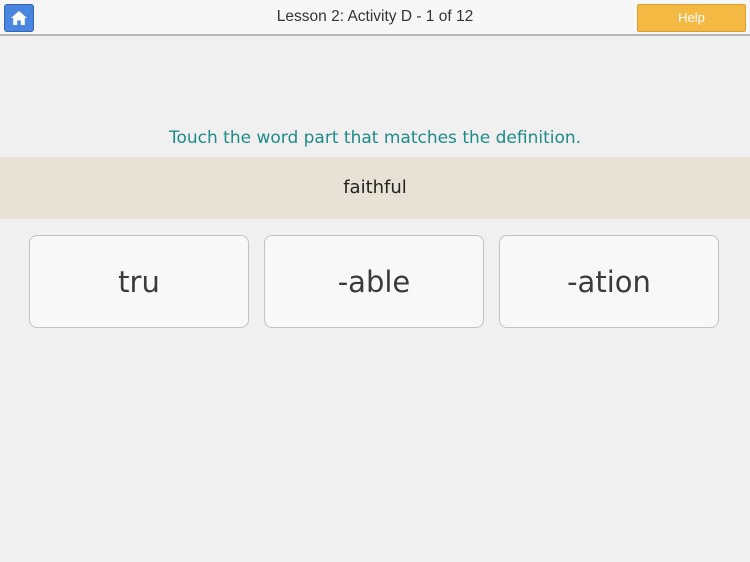  I want to click on home-button, so click(19, 18).